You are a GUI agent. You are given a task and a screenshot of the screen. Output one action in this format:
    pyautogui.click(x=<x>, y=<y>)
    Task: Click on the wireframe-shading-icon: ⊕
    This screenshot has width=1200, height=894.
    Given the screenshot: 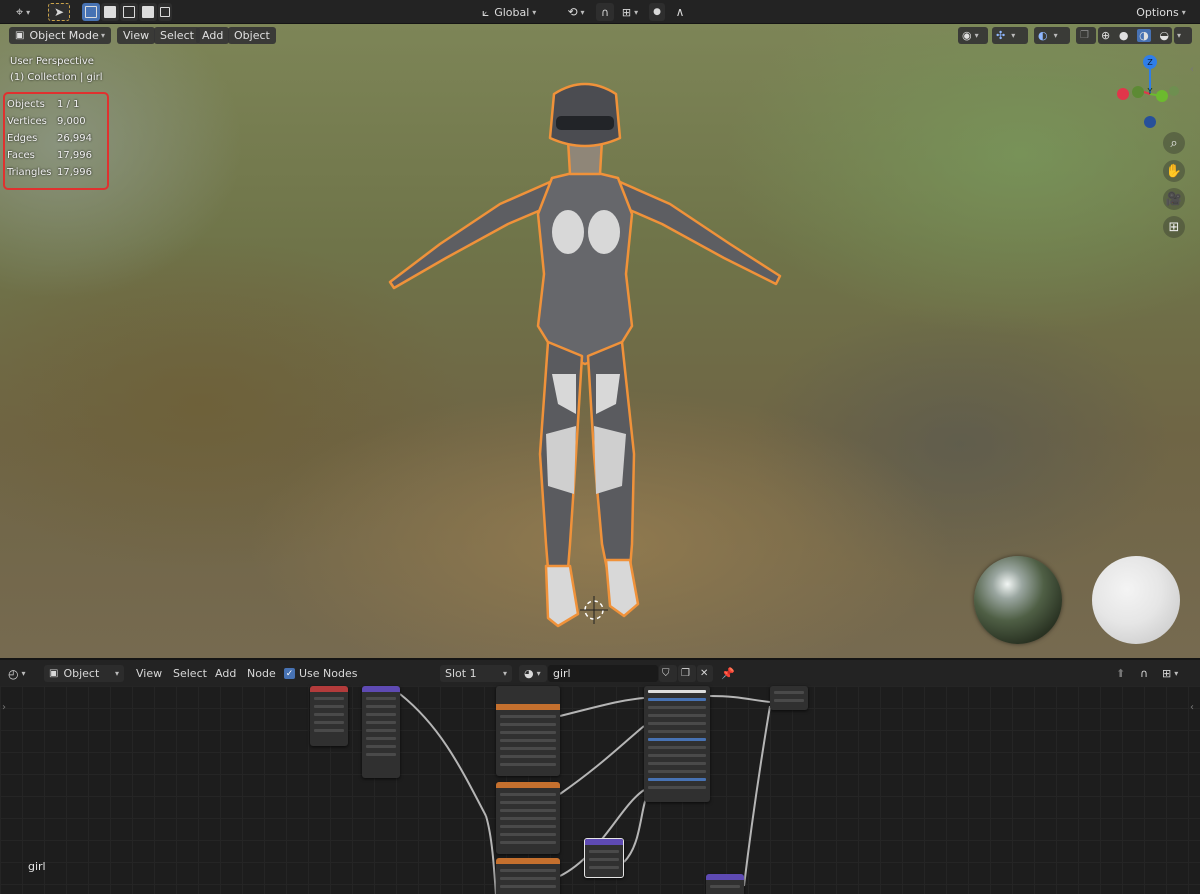 What is the action you would take?
    pyautogui.click(x=1105, y=35)
    